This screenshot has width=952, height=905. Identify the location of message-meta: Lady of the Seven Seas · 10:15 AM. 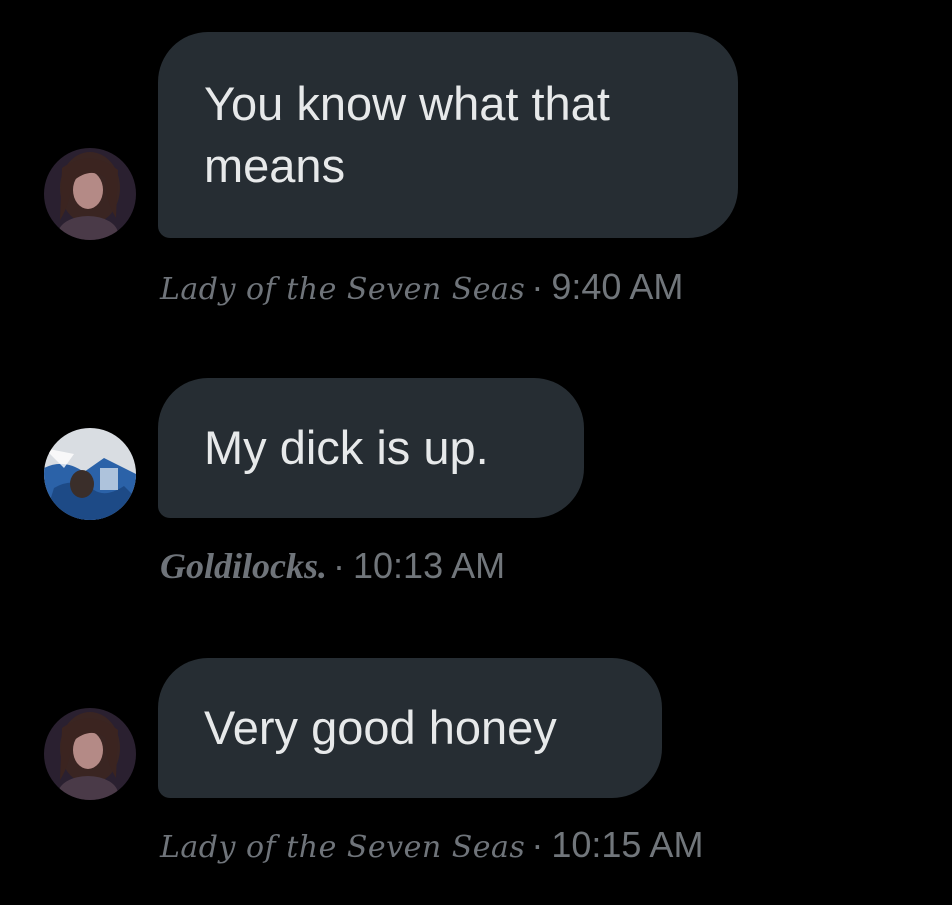
(431, 845).